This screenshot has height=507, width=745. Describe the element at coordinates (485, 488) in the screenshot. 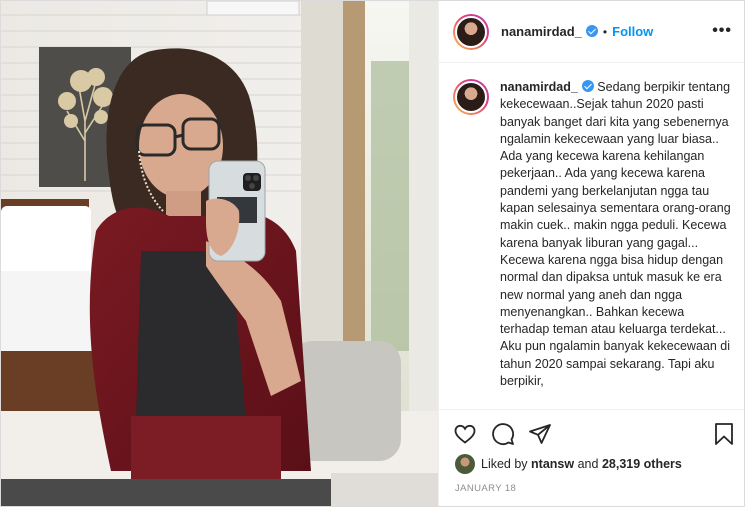

I see `post-date: JANUARY 18` at that location.